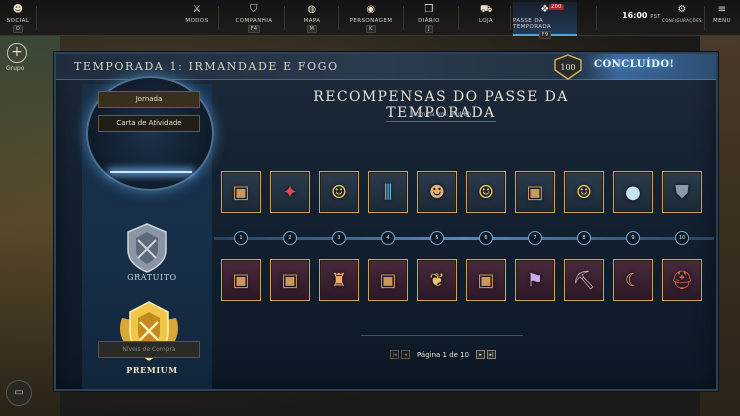 Image resolution: width=740 pixels, height=416 pixels. Describe the element at coordinates (254, 29) in the screenshot. I see `nav-key: F4` at that location.